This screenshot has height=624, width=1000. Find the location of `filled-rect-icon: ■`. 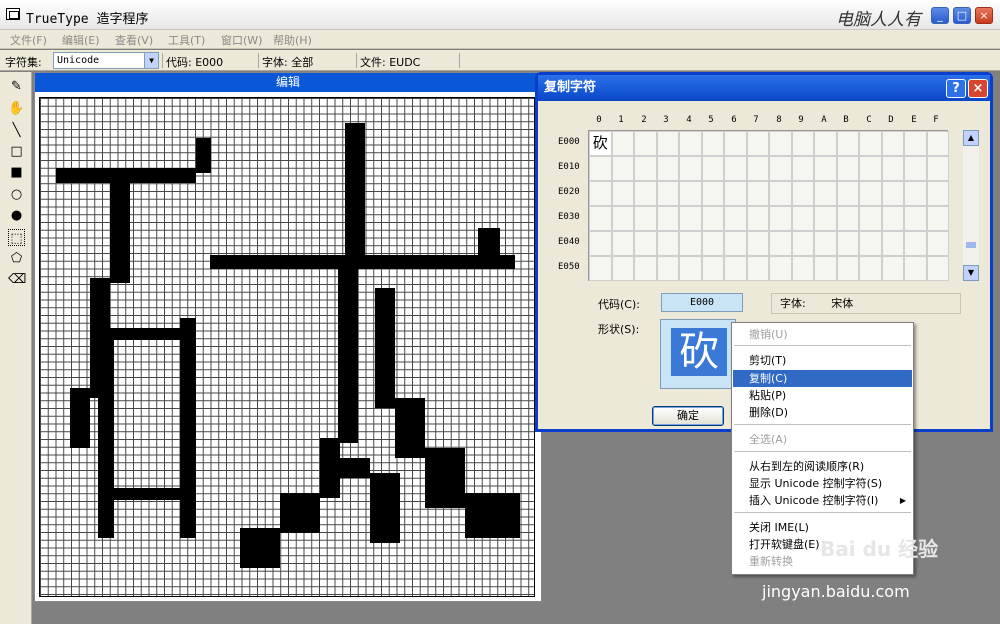

filled-rect-icon: ■ is located at coordinates (16, 172).